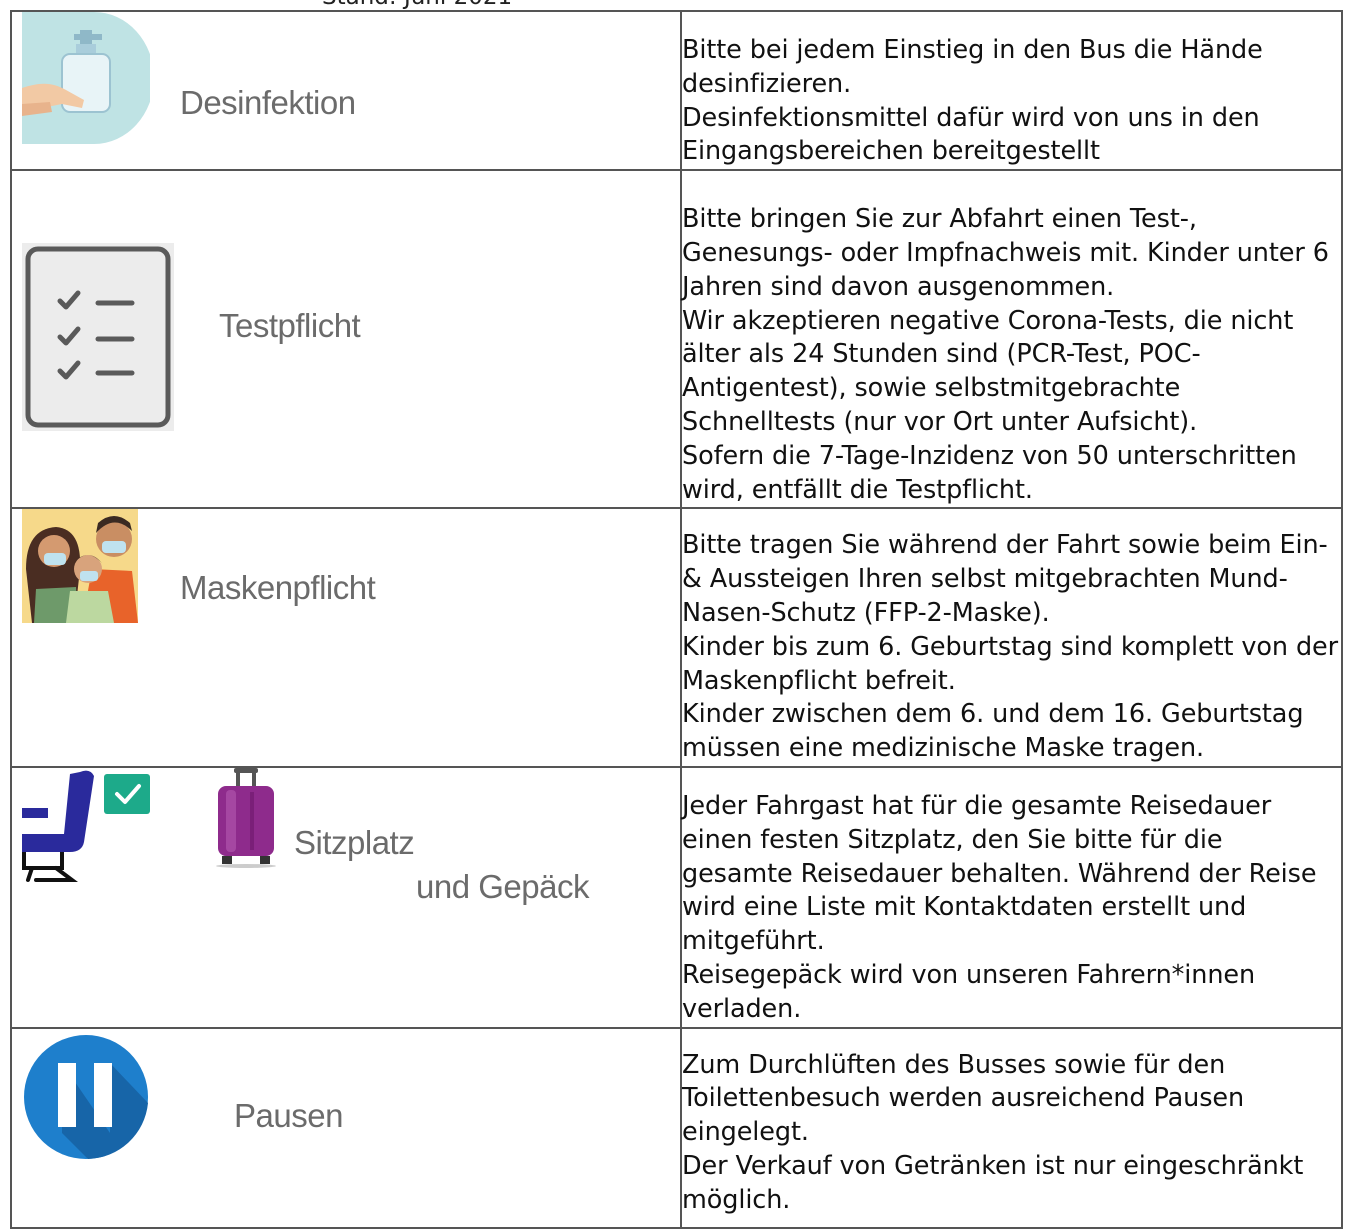 Image resolution: width=1352 pixels, height=1229 pixels. I want to click on stand-date: Stand: Juni 2021, so click(417, 5).